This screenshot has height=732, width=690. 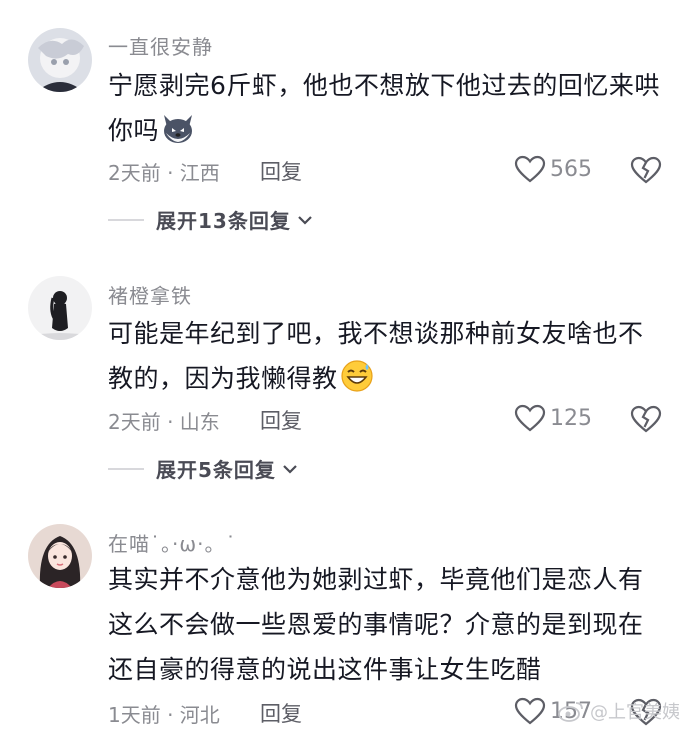 I want to click on like-count: 125, so click(x=571, y=418).